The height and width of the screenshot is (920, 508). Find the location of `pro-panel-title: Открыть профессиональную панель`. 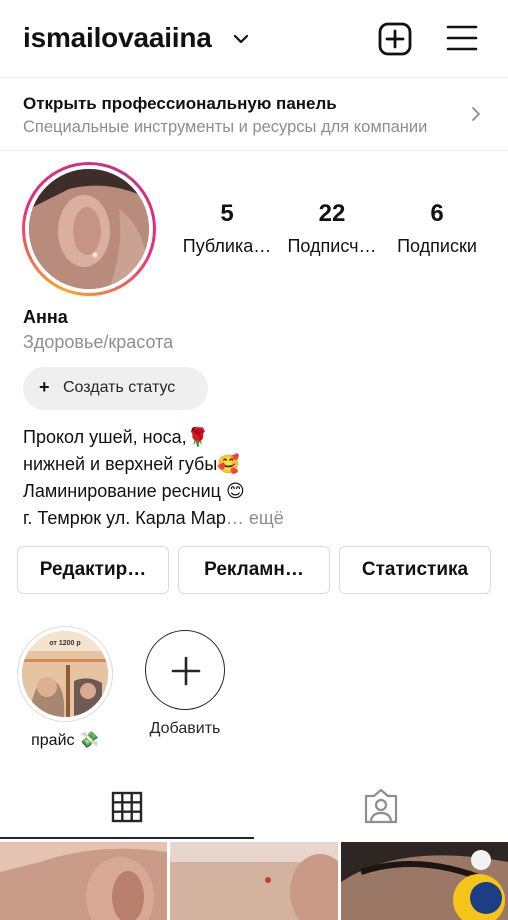

pro-panel-title: Открыть профессиональную панель is located at coordinates (180, 103).